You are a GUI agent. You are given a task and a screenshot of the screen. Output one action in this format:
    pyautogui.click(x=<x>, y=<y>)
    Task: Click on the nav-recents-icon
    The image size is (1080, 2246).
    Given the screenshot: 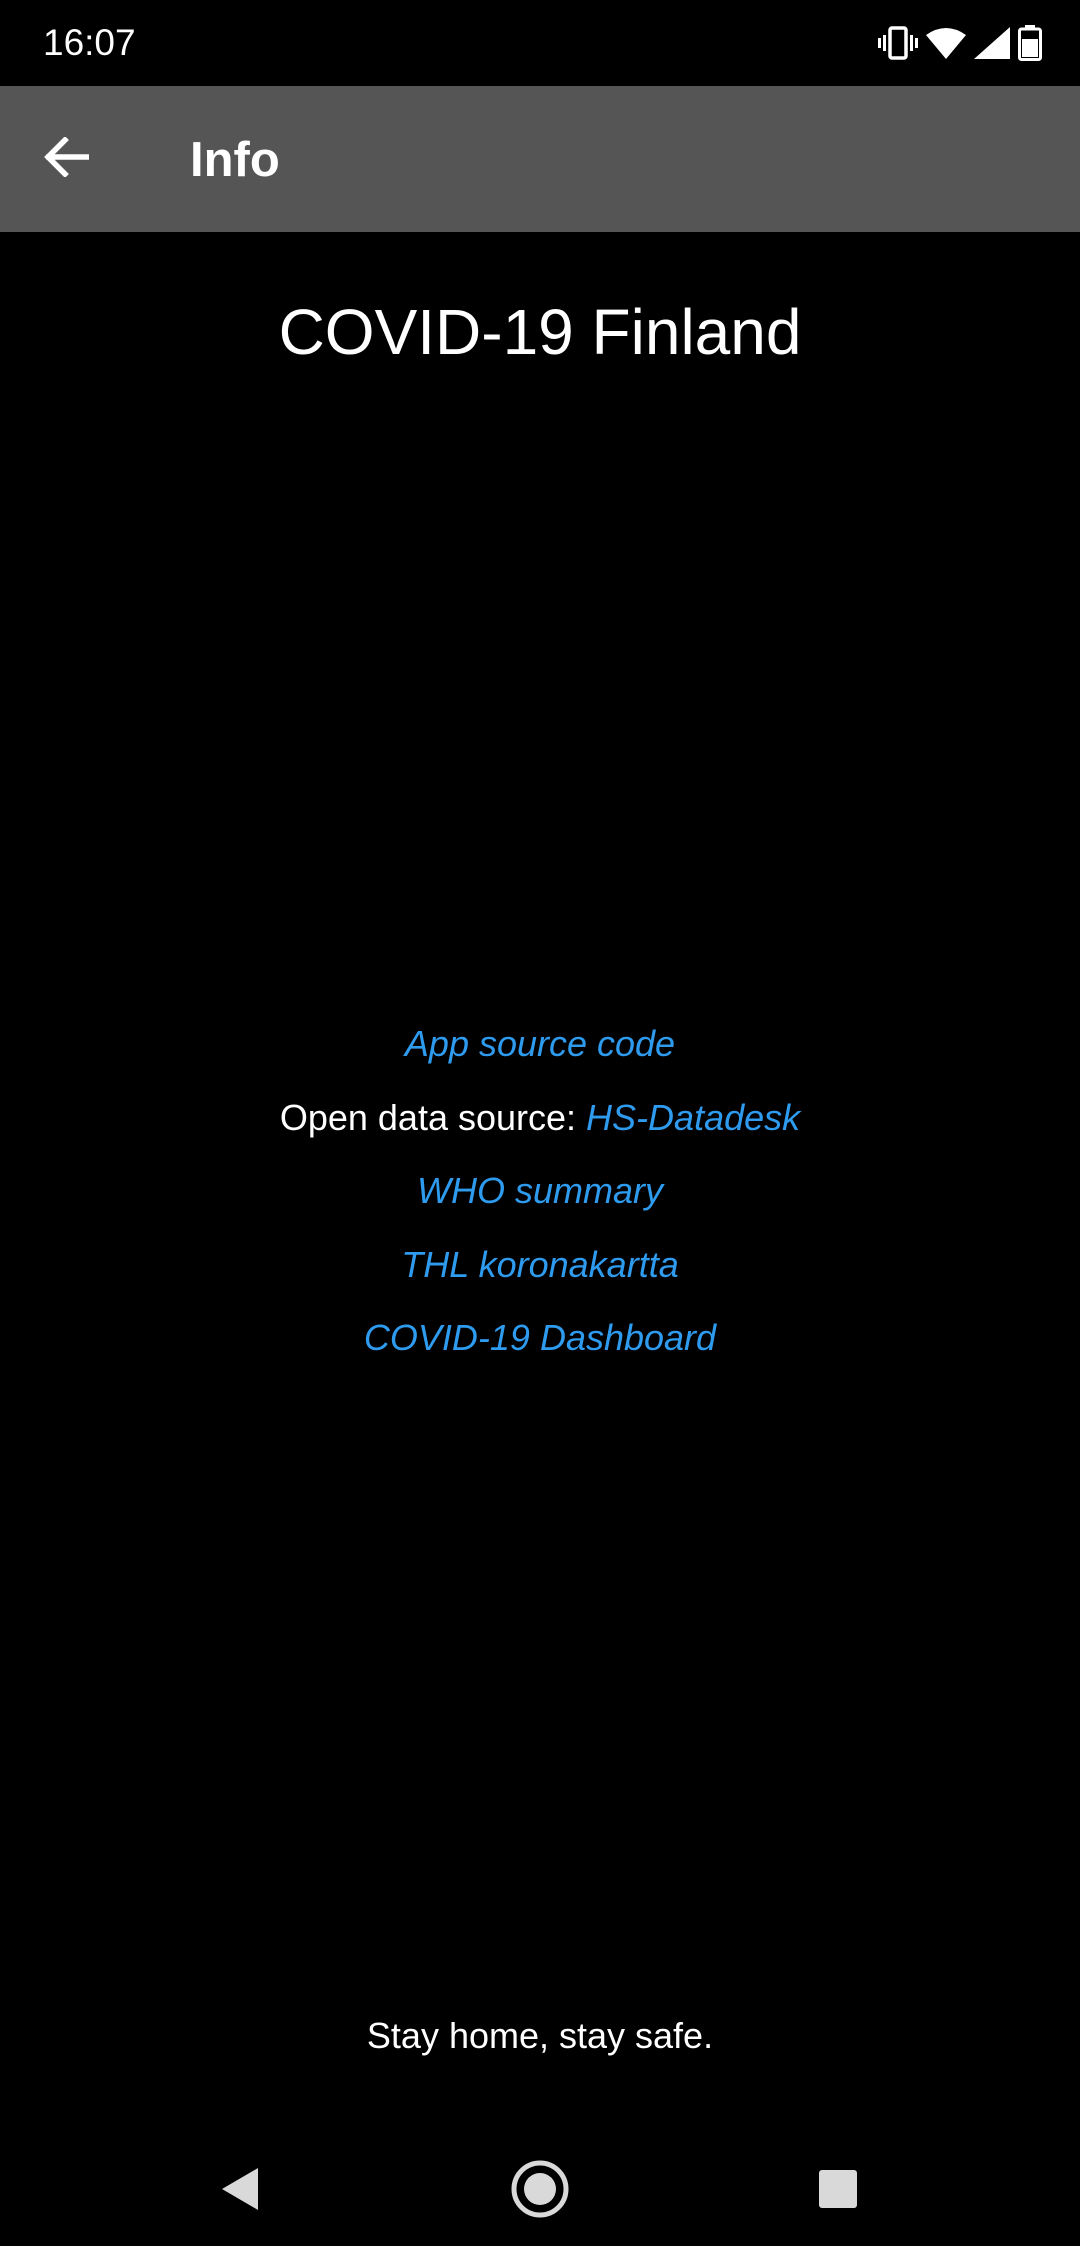 What is the action you would take?
    pyautogui.click(x=838, y=2191)
    